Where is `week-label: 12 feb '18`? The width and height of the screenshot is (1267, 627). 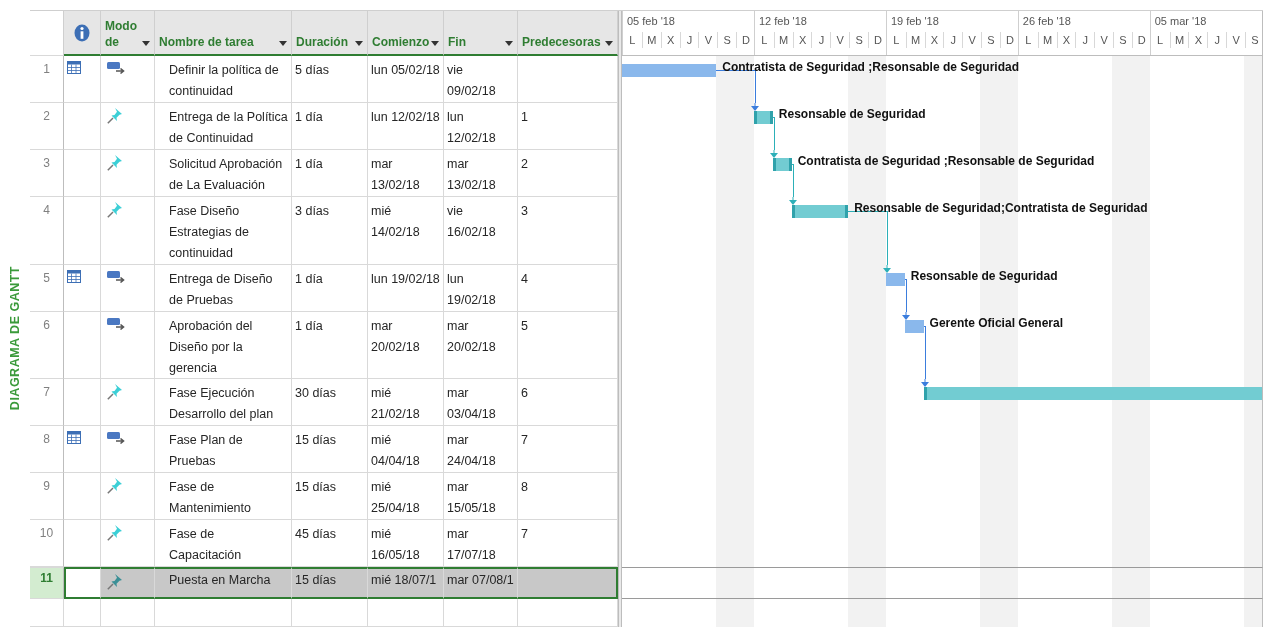
week-label: 12 feb '18 is located at coordinates (782, 21).